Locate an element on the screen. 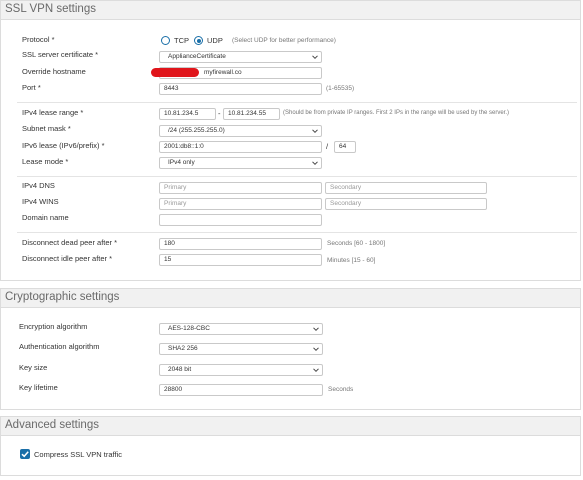 The image size is (583, 480). compress-checkbox is located at coordinates (25, 454).